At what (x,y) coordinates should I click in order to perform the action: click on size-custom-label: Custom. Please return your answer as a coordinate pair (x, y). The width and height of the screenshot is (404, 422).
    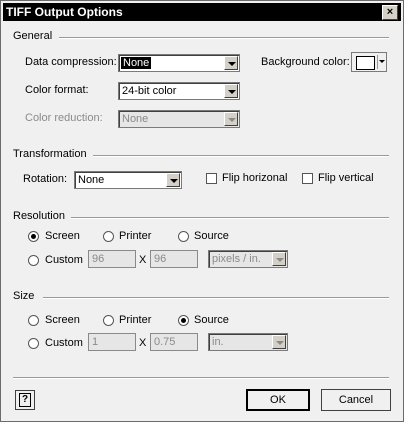
    Looking at the image, I should click on (64, 343).